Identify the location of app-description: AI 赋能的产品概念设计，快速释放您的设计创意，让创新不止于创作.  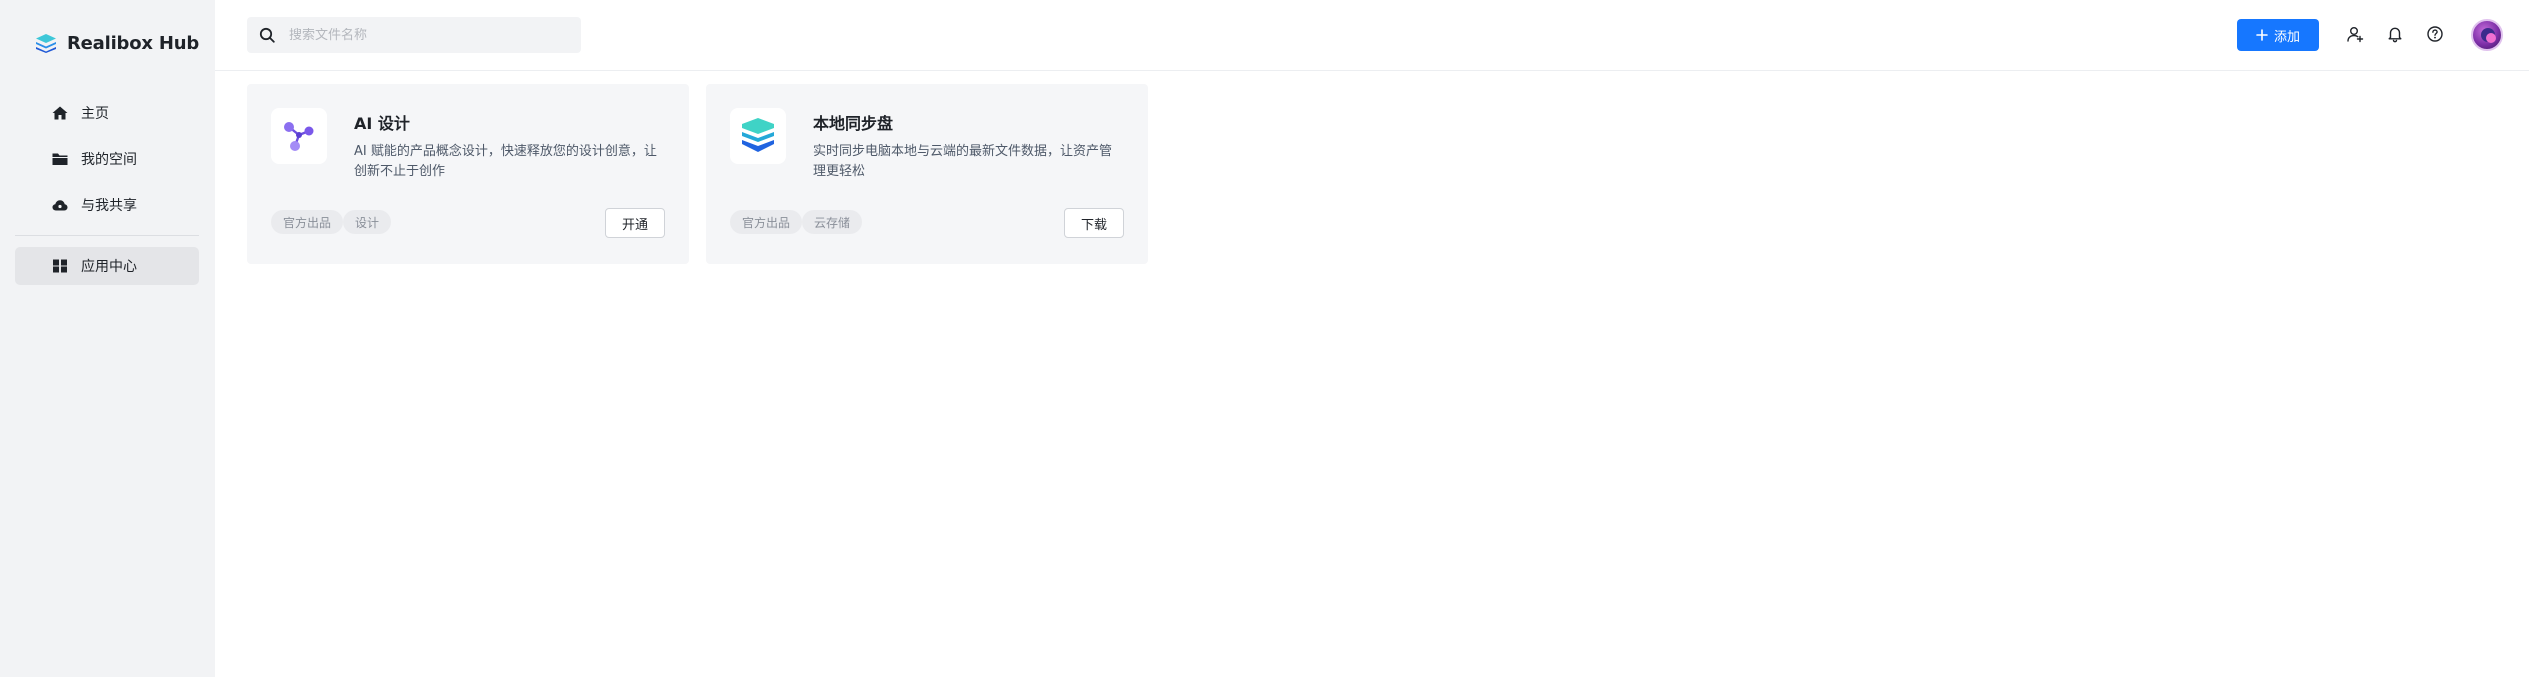
(505, 161).